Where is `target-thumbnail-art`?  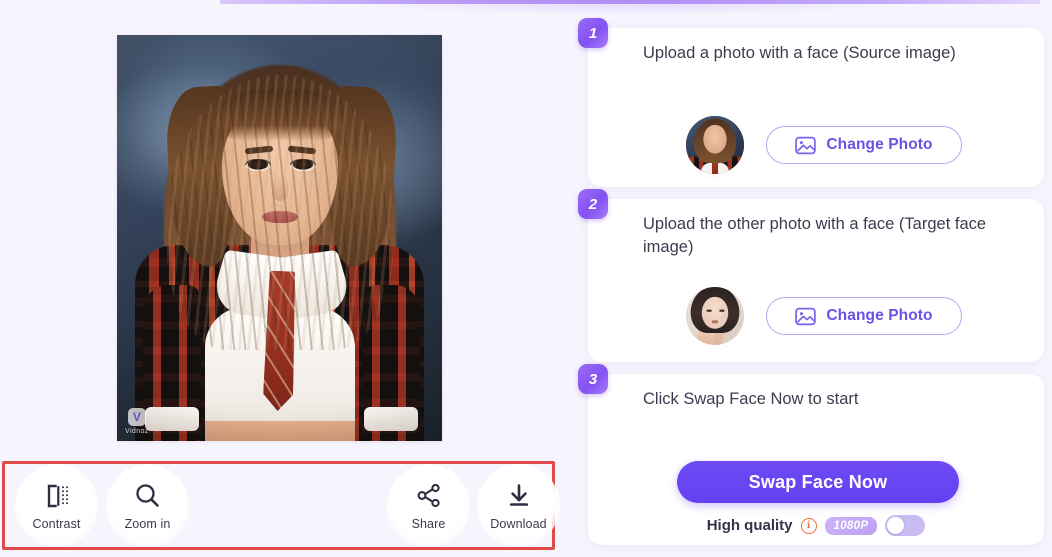
target-thumbnail-art is located at coordinates (715, 316).